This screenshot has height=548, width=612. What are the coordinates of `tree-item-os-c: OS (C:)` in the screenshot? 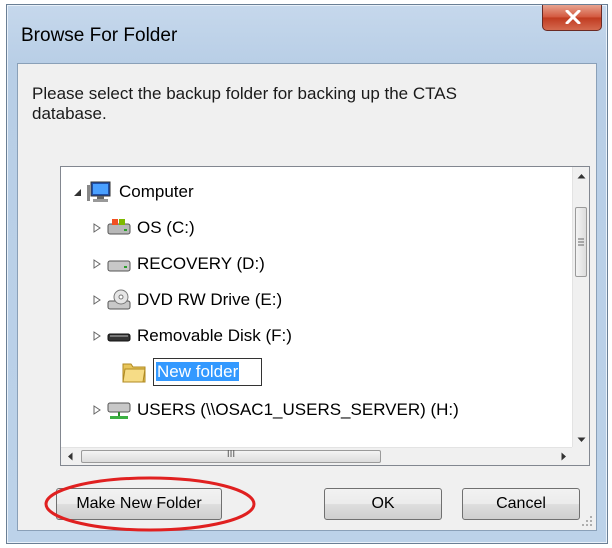 It's located at (143, 228).